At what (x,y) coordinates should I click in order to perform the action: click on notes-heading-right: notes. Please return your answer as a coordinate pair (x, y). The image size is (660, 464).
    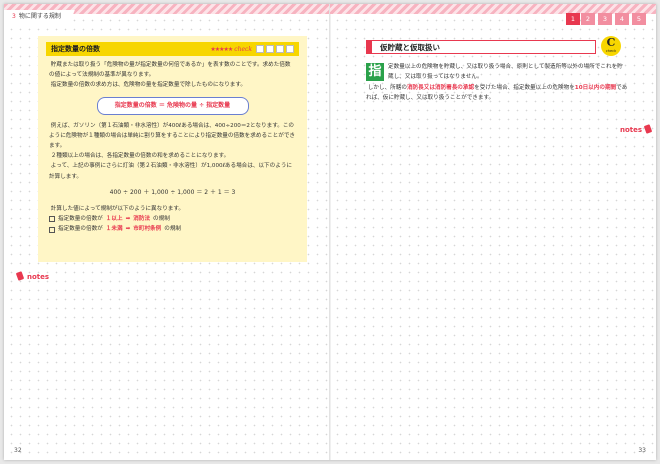
    Looking at the image, I should click on (637, 129).